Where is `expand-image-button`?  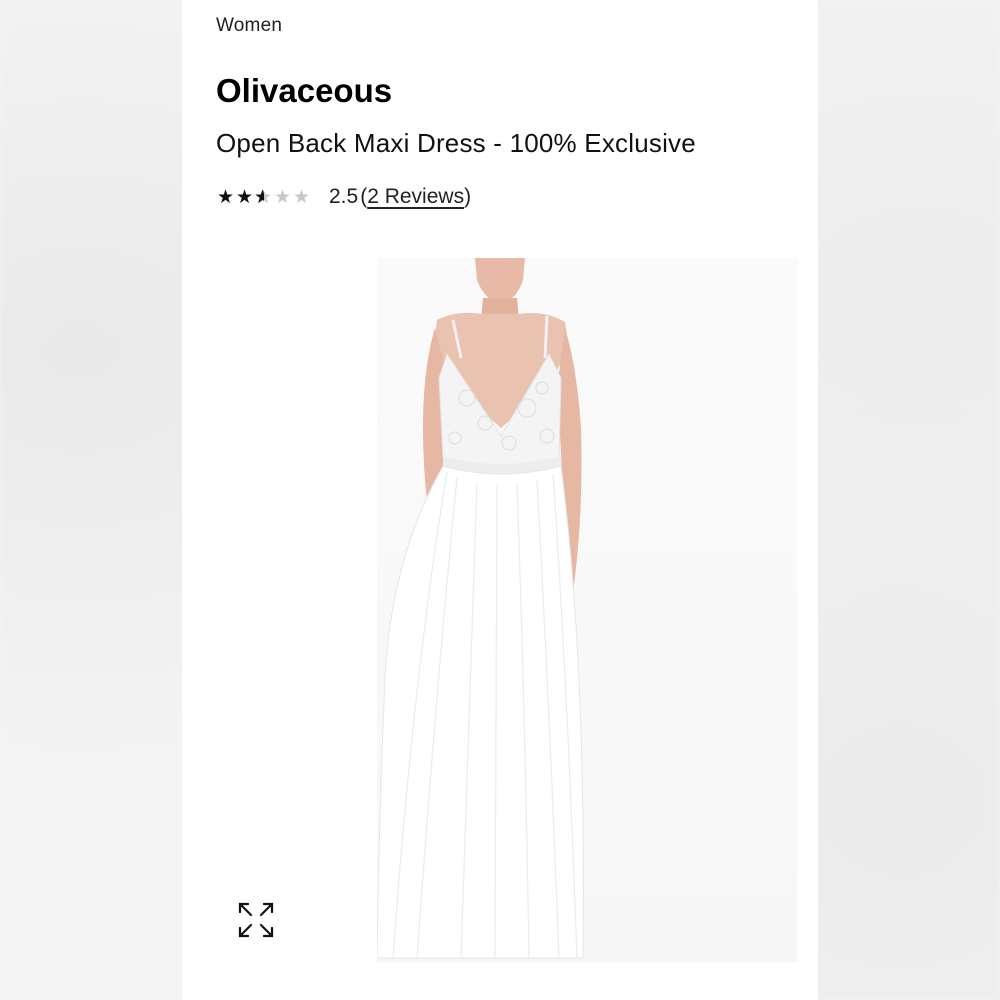
expand-image-button is located at coordinates (256, 920).